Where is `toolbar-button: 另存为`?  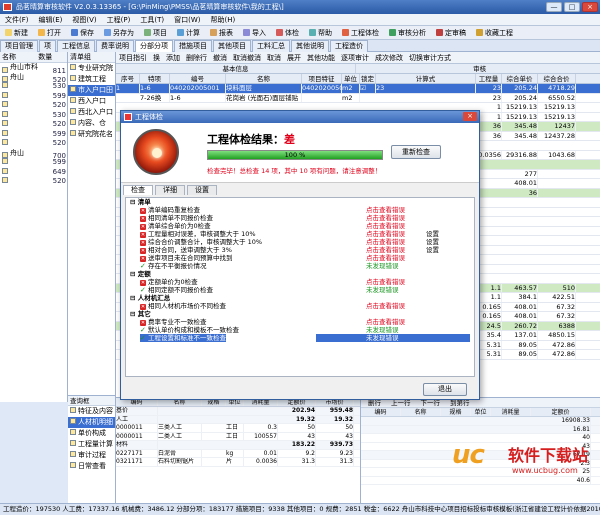 toolbar-button: 另存为 is located at coordinates (119, 32).